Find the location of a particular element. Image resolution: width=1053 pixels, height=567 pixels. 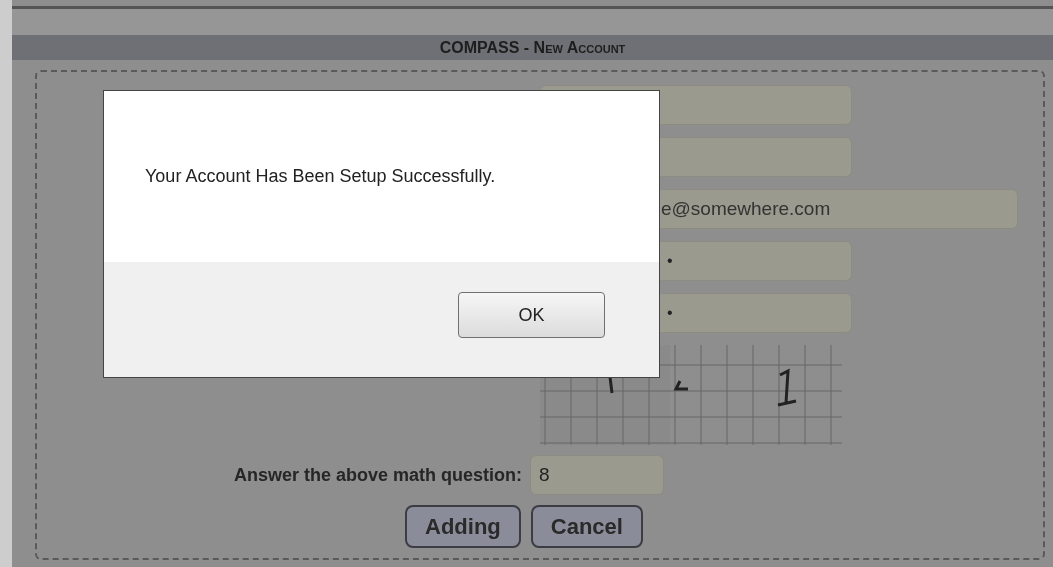

answer-field: 8 is located at coordinates (597, 475).